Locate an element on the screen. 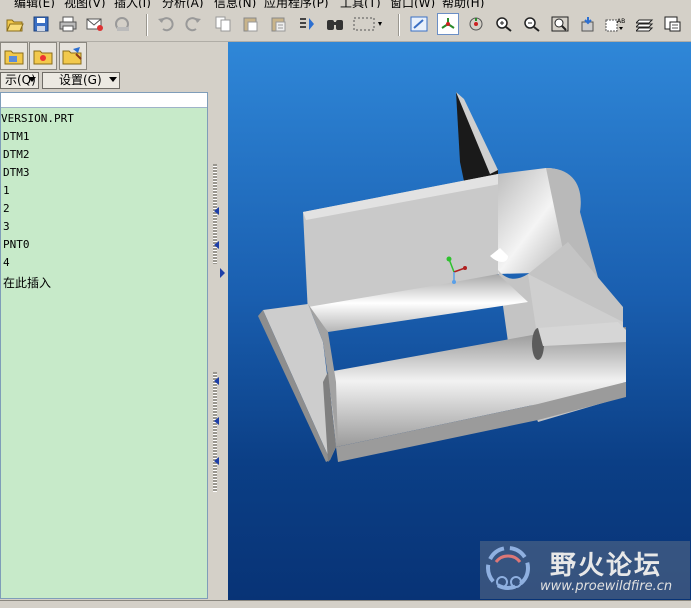 This screenshot has width=691, height=608. email-link-icon is located at coordinates (123, 24).